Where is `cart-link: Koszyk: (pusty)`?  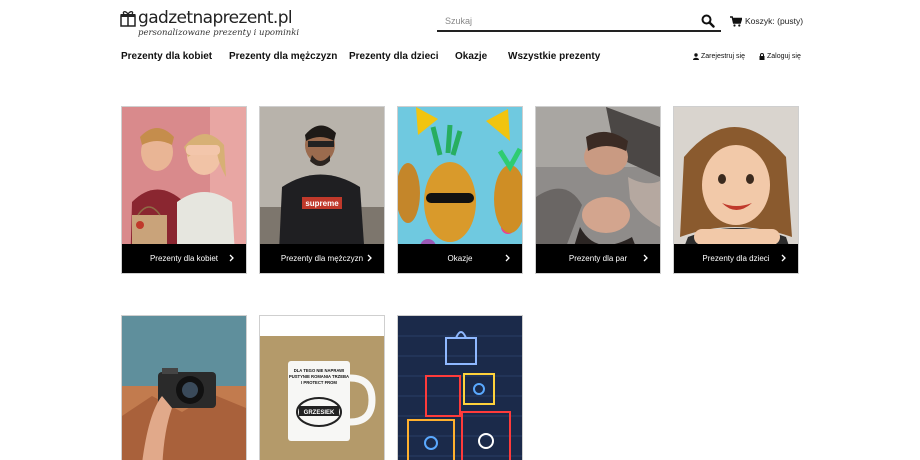
cart-link: Koszyk: (pusty) is located at coordinates (766, 21).